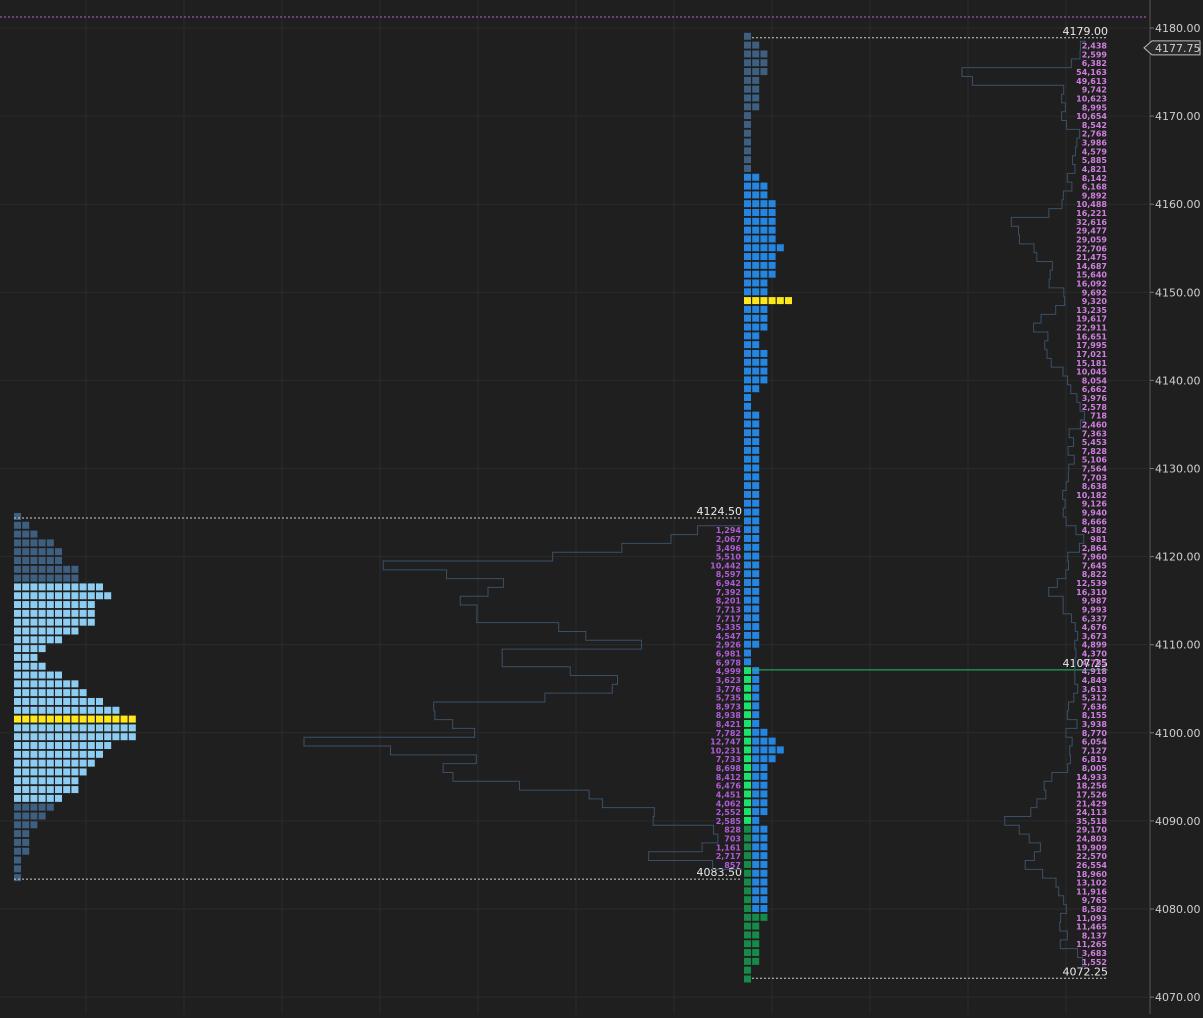 The width and height of the screenshot is (1203, 1018). What do you see at coordinates (1091, 204) in the screenshot?
I see `volume-label: 10,488` at bounding box center [1091, 204].